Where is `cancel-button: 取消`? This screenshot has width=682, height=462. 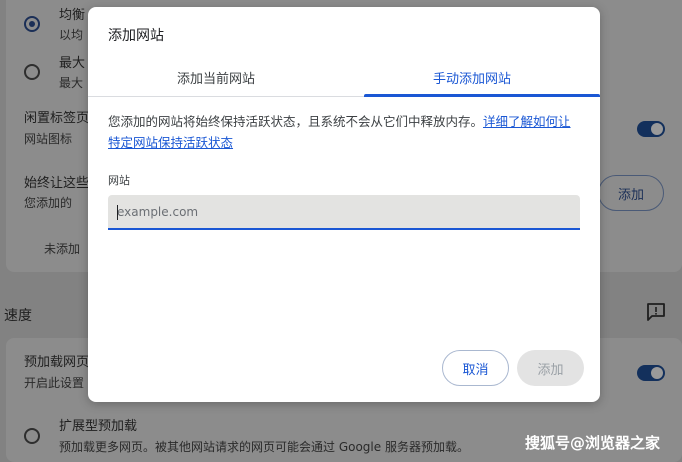
cancel-button: 取消 is located at coordinates (475, 368).